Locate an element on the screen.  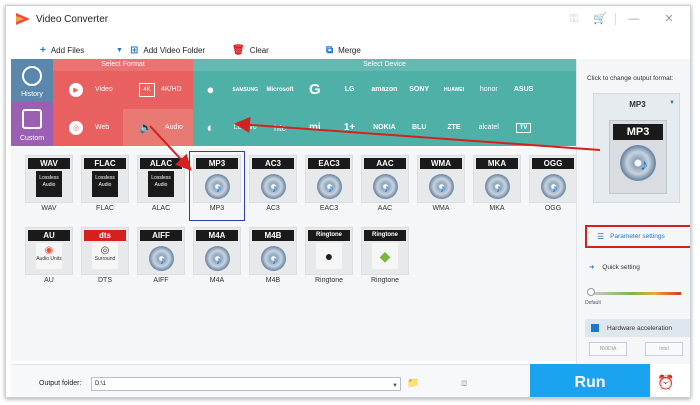
device-apple: ● is located at coordinates (210, 89).